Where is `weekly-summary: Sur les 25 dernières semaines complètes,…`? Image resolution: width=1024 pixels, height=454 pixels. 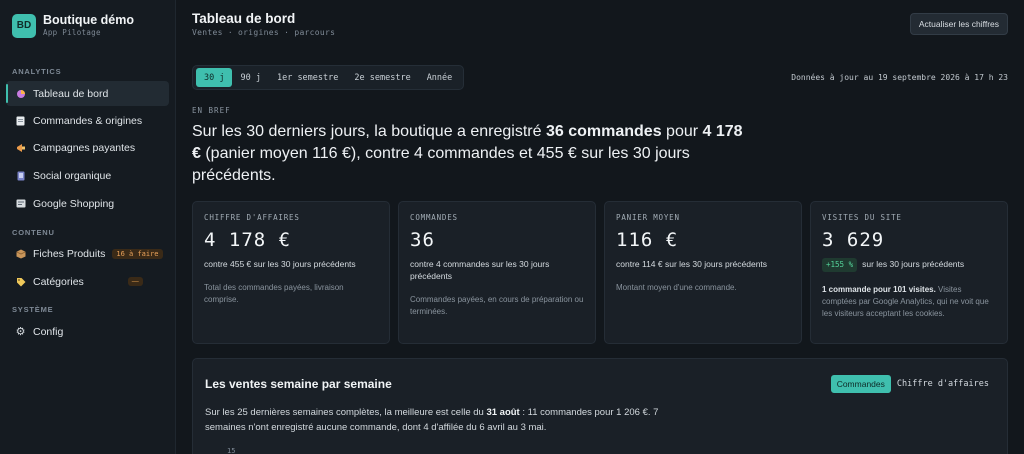
weekly-summary: Sur les 25 dernières semaines complètes,… is located at coordinates (432, 420).